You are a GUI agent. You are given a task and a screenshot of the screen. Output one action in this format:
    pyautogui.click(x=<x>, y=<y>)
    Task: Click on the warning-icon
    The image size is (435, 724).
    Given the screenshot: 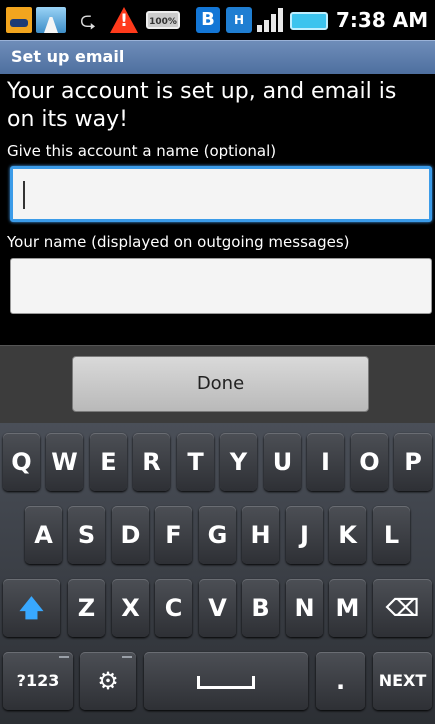 What is the action you would take?
    pyautogui.click(x=124, y=20)
    